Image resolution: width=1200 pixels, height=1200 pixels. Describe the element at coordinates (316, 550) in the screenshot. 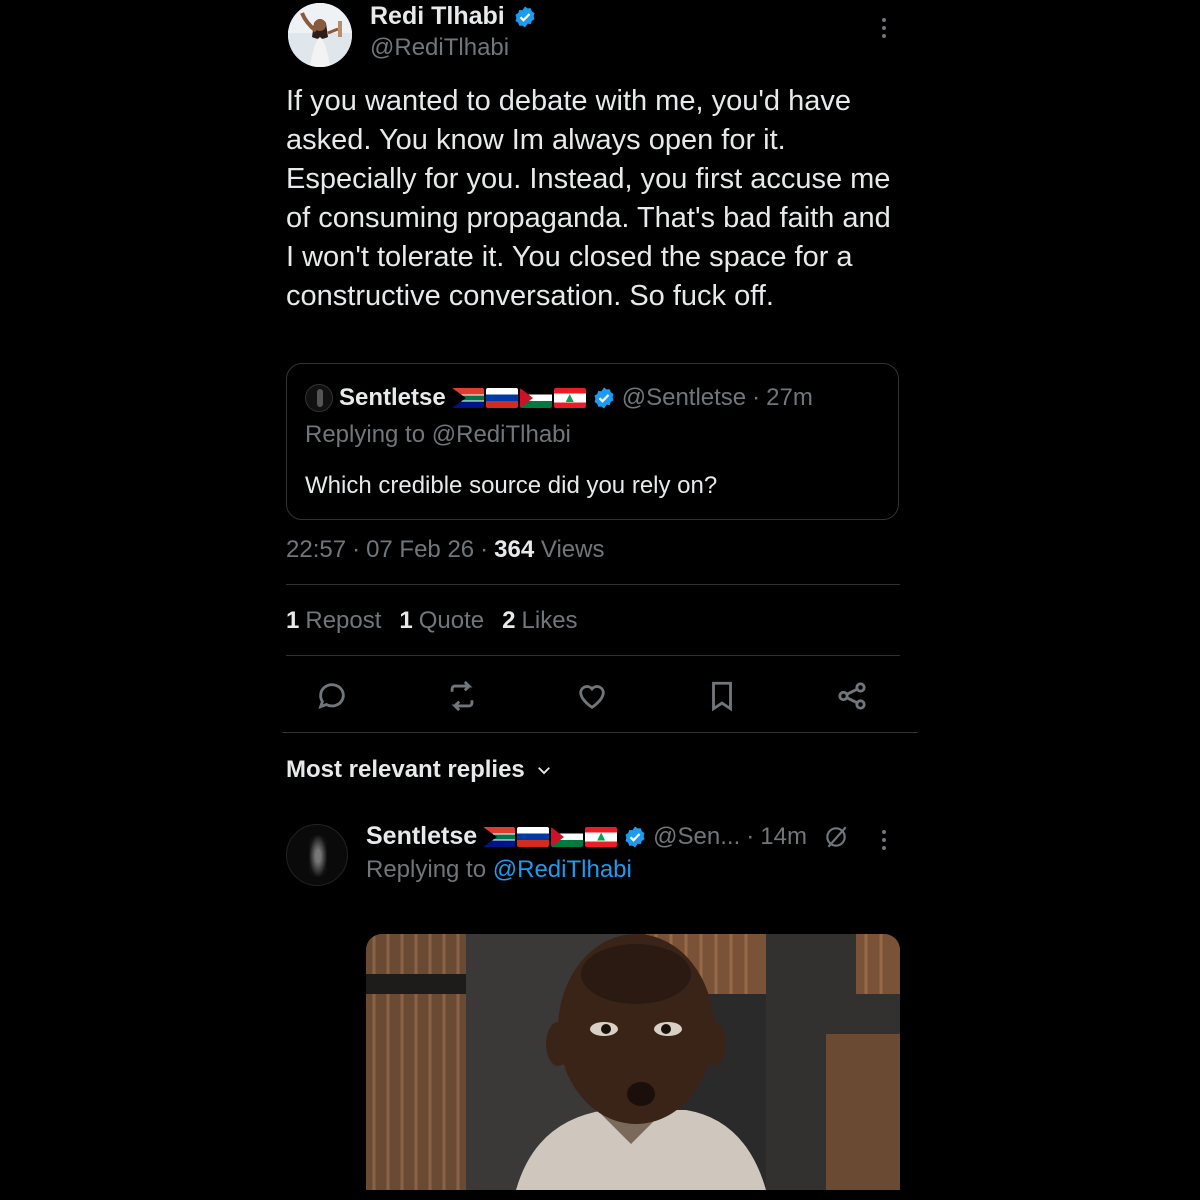

I see `post-time: 22:57` at that location.